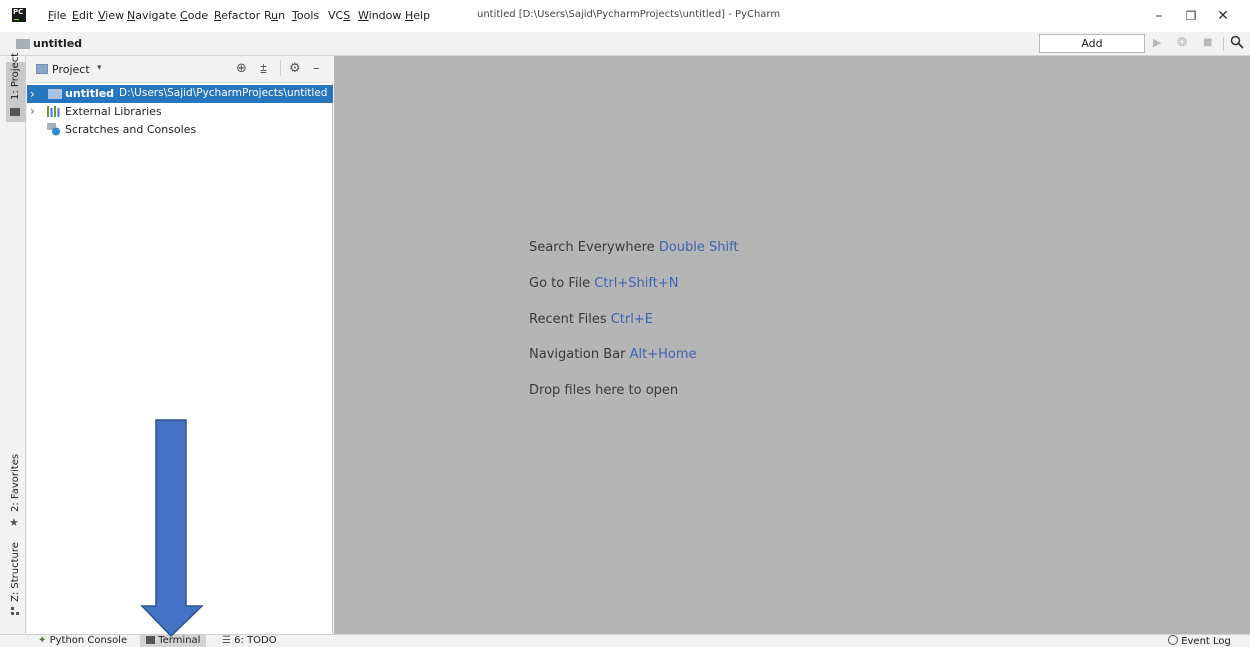 This screenshot has height=647, width=1250. I want to click on tree-row-scratches: Scratches and Consoles, so click(180, 130).